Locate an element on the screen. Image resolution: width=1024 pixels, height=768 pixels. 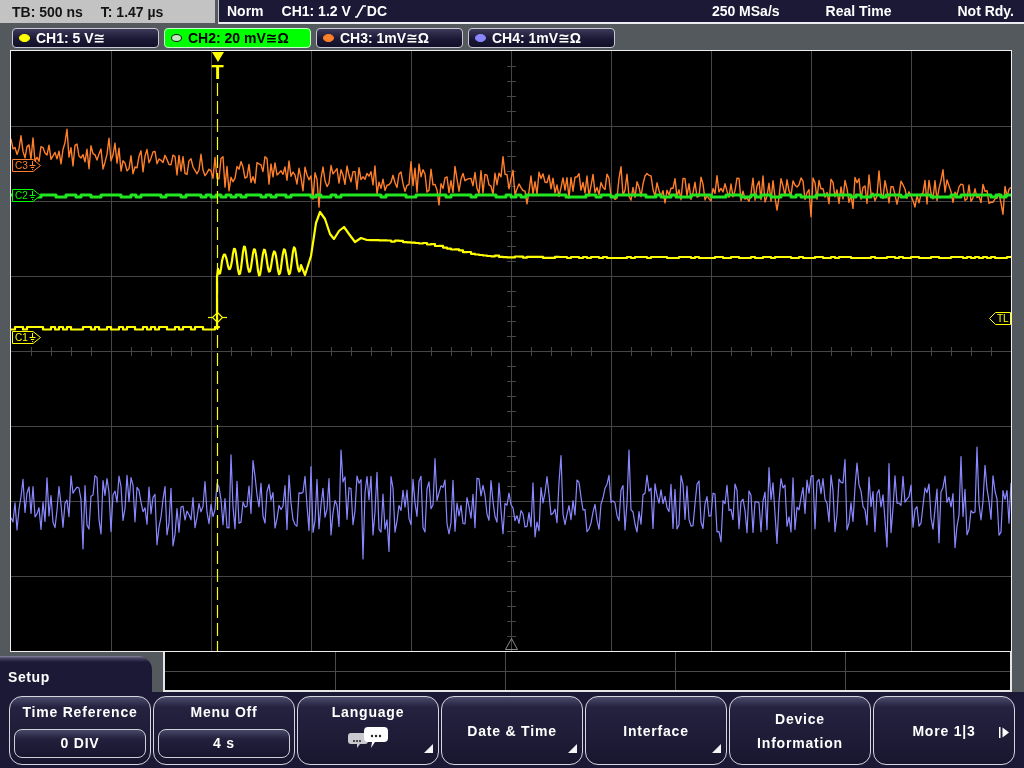
trigger-mode-readout: Norm is located at coordinates (245, 11).